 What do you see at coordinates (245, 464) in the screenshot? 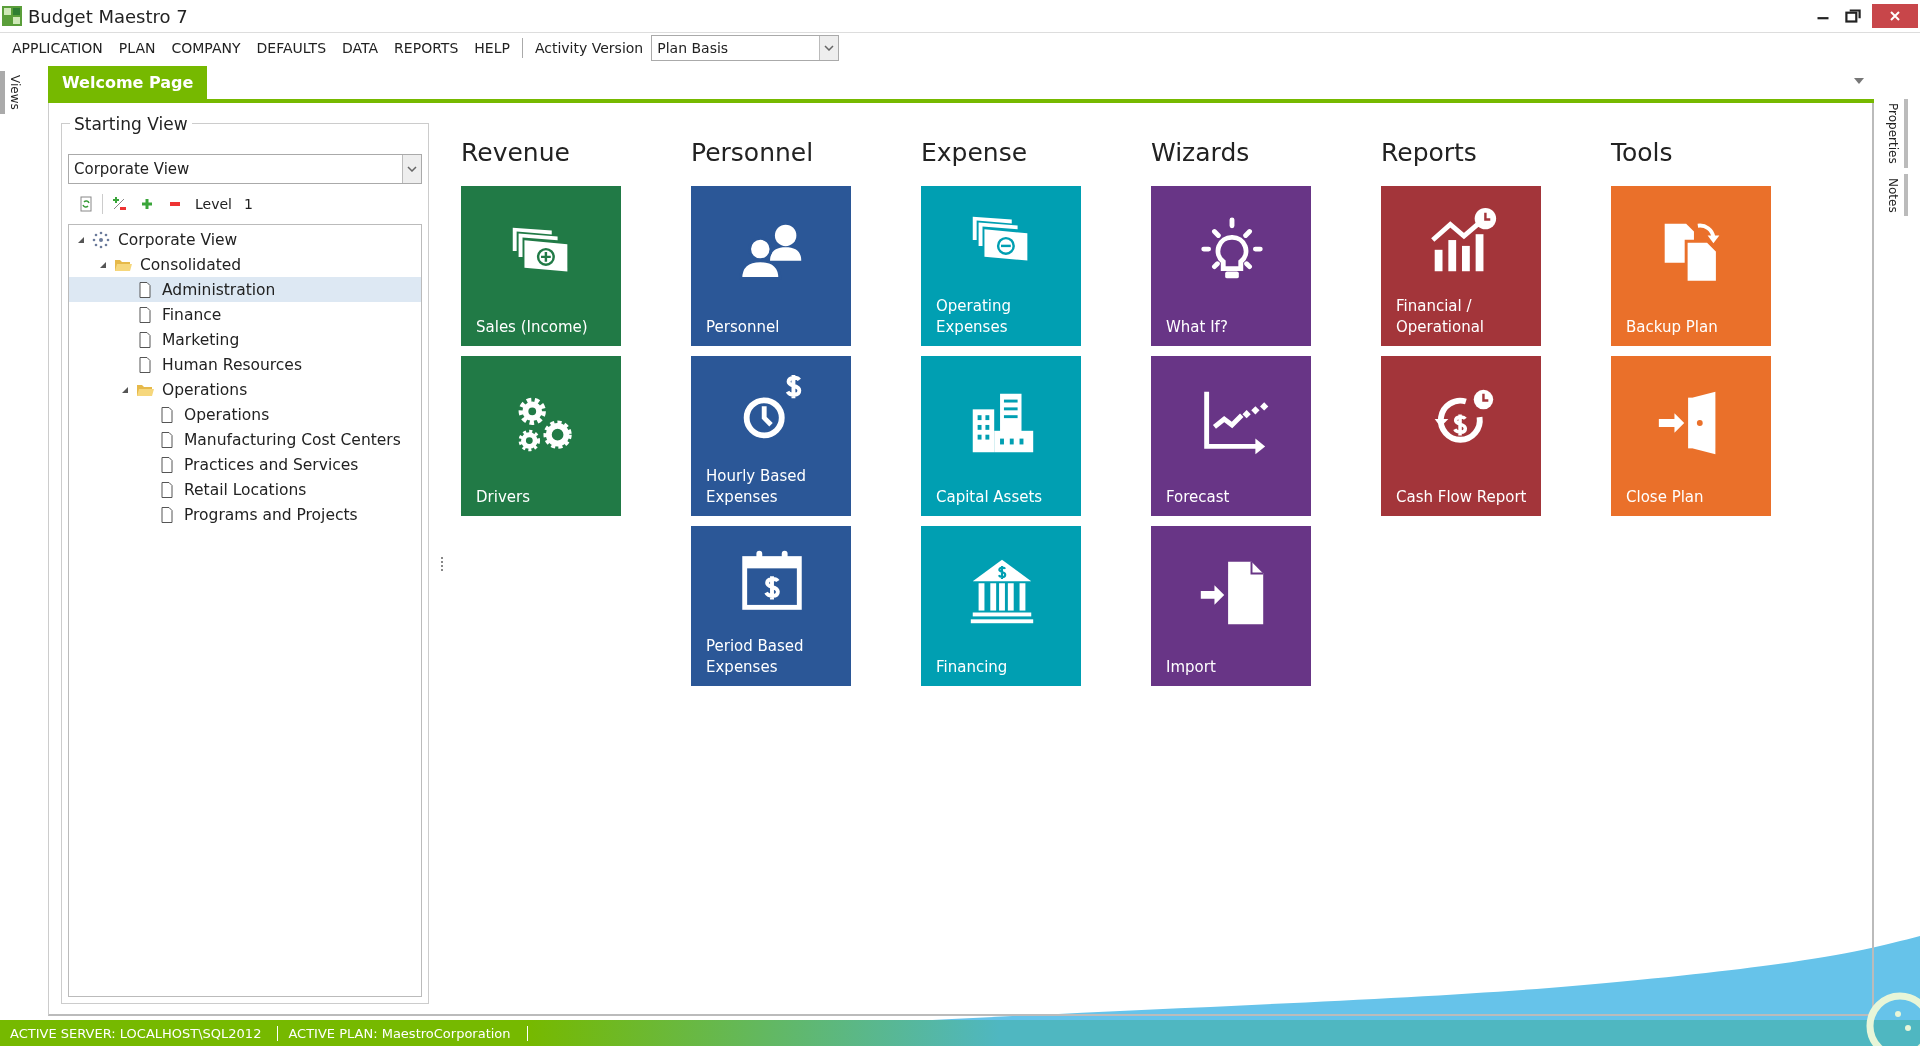
I see `tree-item: Practices and Services` at bounding box center [245, 464].